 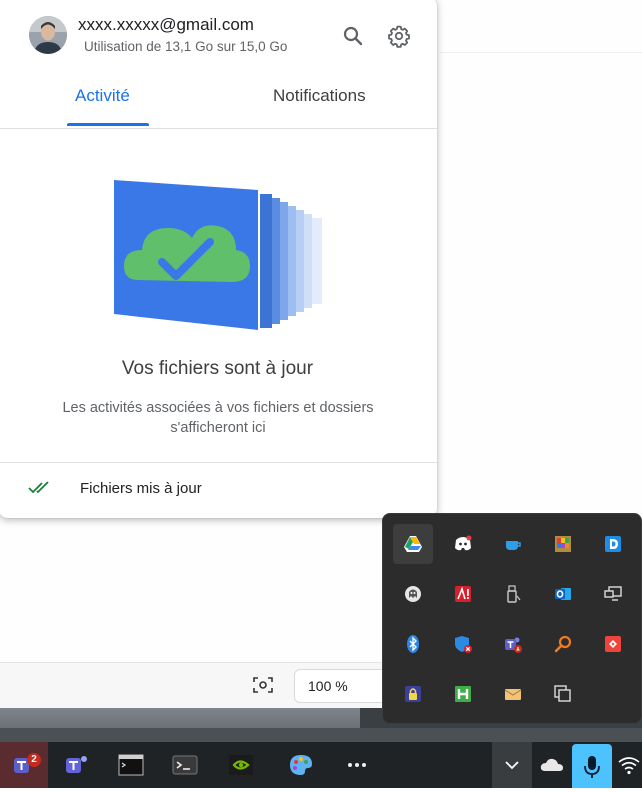 What do you see at coordinates (356, 765) in the screenshot?
I see `more-icon` at bounding box center [356, 765].